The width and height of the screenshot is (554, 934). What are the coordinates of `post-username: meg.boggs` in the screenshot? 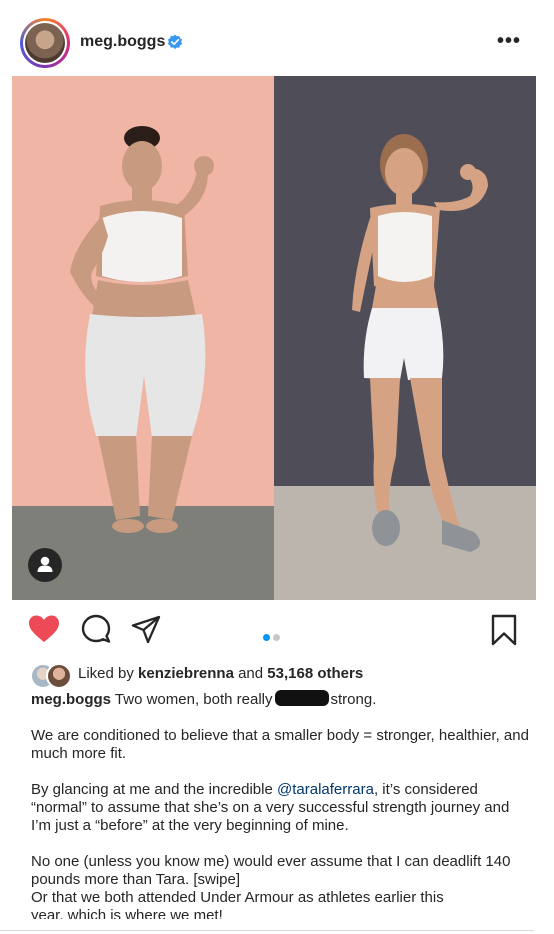 It's located at (122, 42).